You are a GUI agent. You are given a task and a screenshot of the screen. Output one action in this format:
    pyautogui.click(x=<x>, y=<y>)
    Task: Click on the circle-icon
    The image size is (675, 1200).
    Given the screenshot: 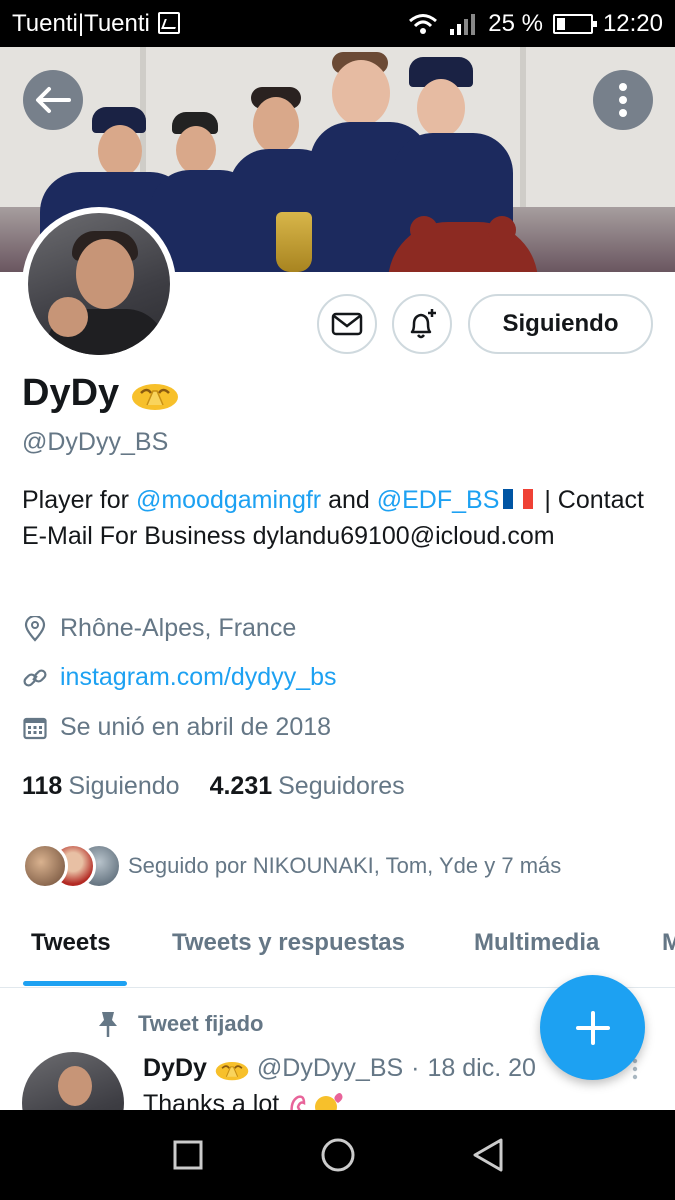 What is the action you would take?
    pyautogui.click(x=338, y=1155)
    